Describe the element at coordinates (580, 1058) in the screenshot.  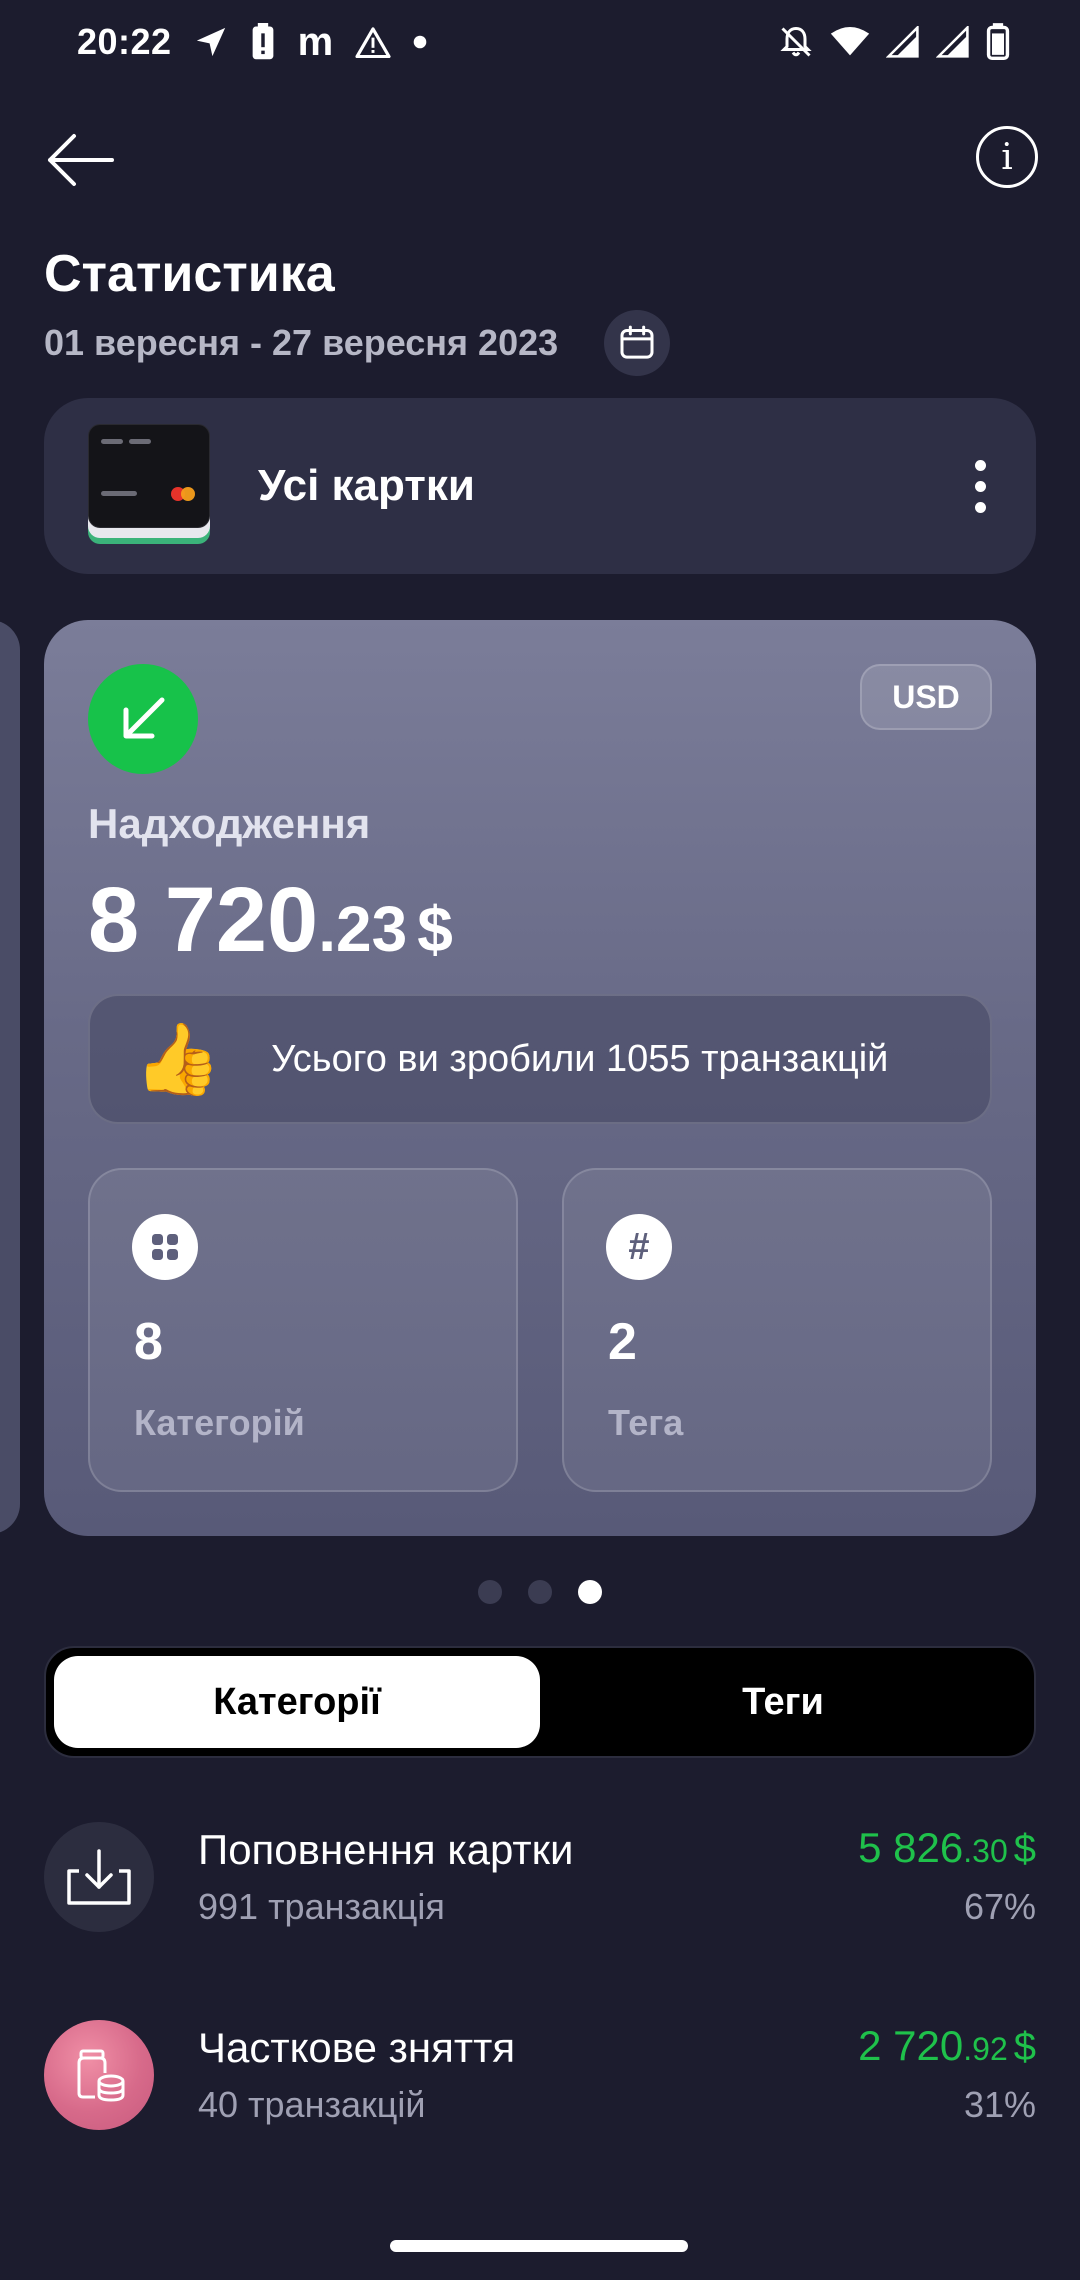
I see `transactions-text: Усього ви зробили 1055 транзакцій` at that location.